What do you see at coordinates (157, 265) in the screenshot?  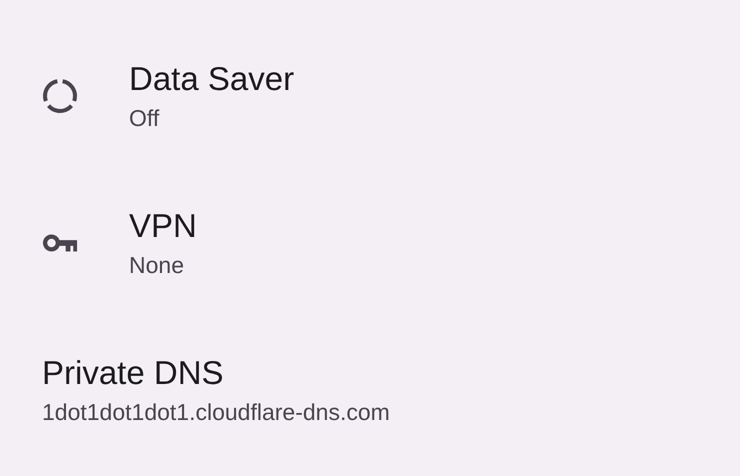 I see `setting-summary: None` at bounding box center [157, 265].